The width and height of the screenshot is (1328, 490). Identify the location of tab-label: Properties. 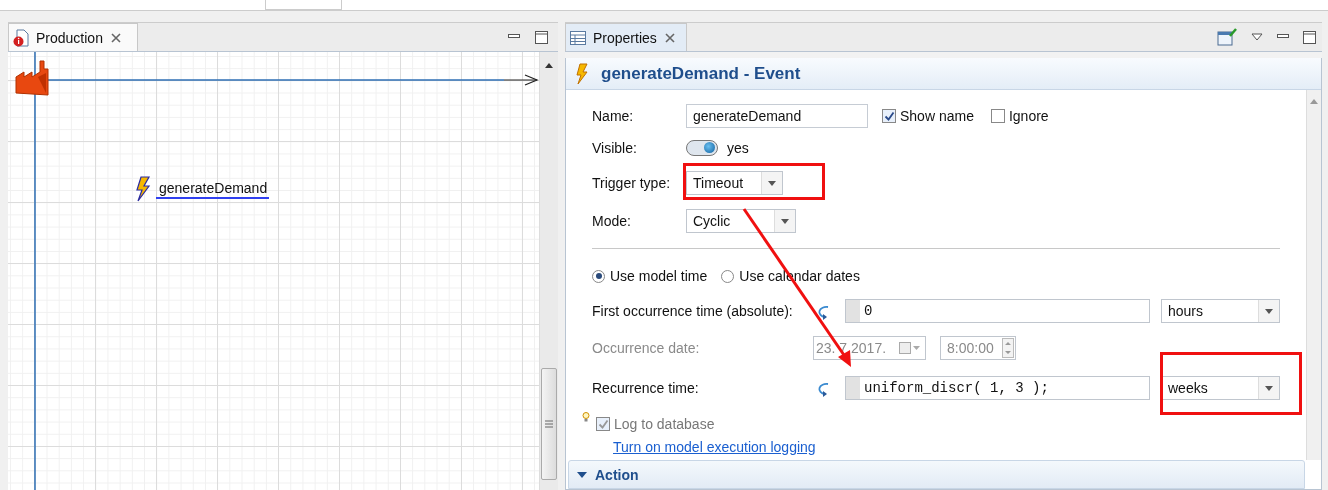
(625, 37).